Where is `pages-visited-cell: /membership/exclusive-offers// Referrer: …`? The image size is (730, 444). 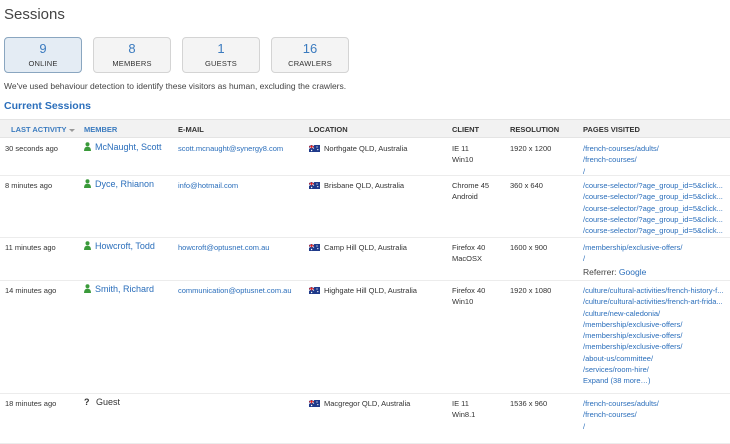 pages-visited-cell: /membership/exclusive-offers// Referrer: … is located at coordinates (656, 260).